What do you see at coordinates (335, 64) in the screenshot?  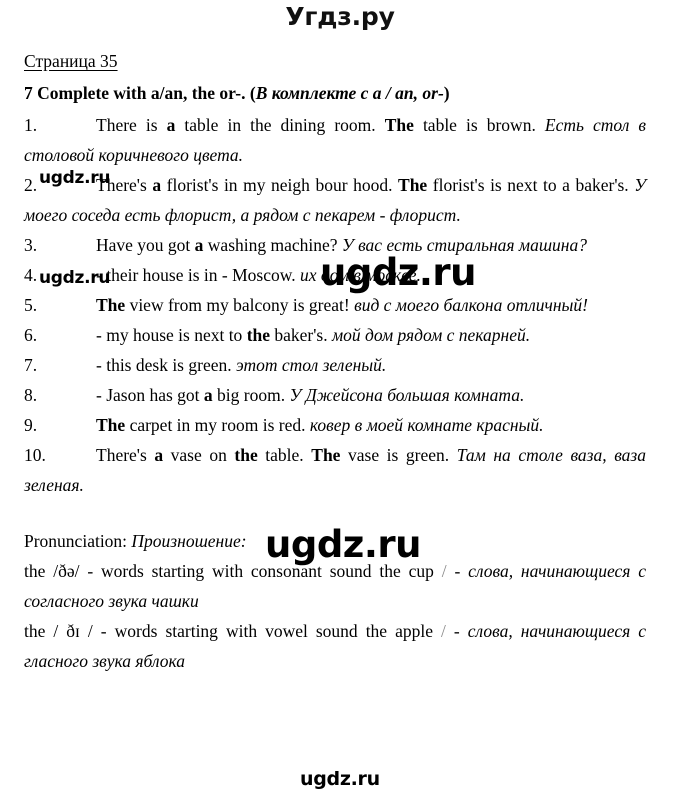 I see `page-heading-wrapper: Страница 35` at bounding box center [335, 64].